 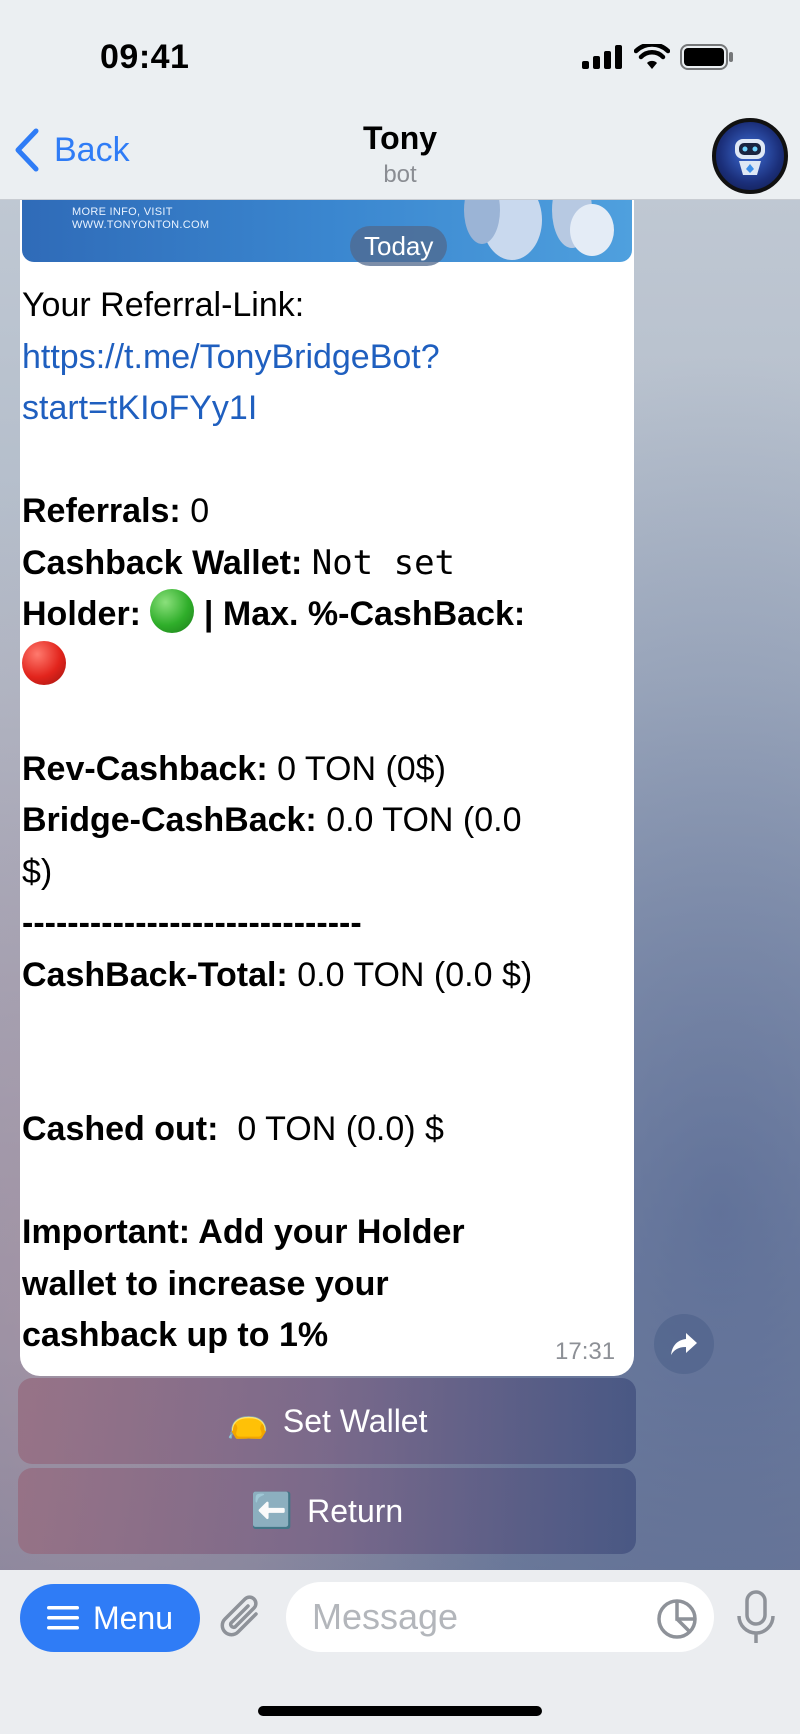 What do you see at coordinates (163, 305) in the screenshot?
I see `referral-label: Your Referral-Link:` at bounding box center [163, 305].